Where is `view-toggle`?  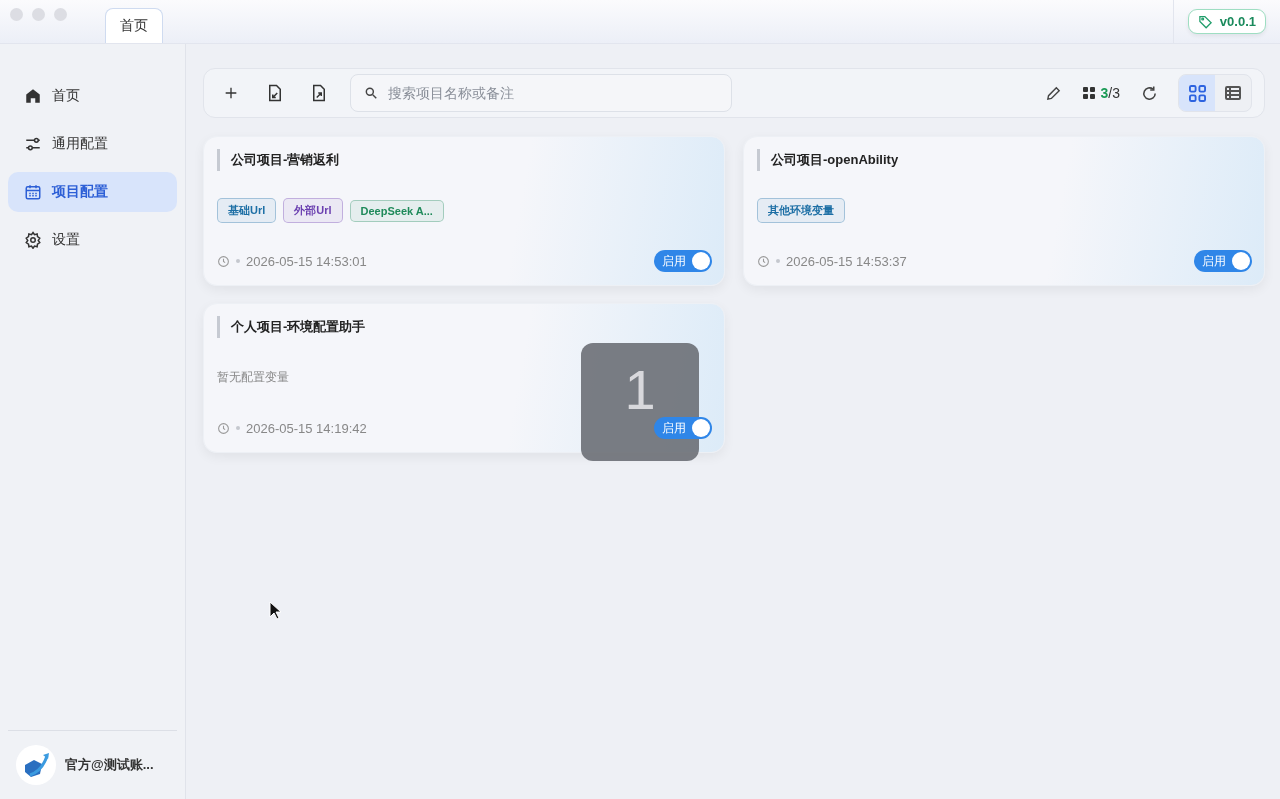
view-toggle is located at coordinates (1197, 93).